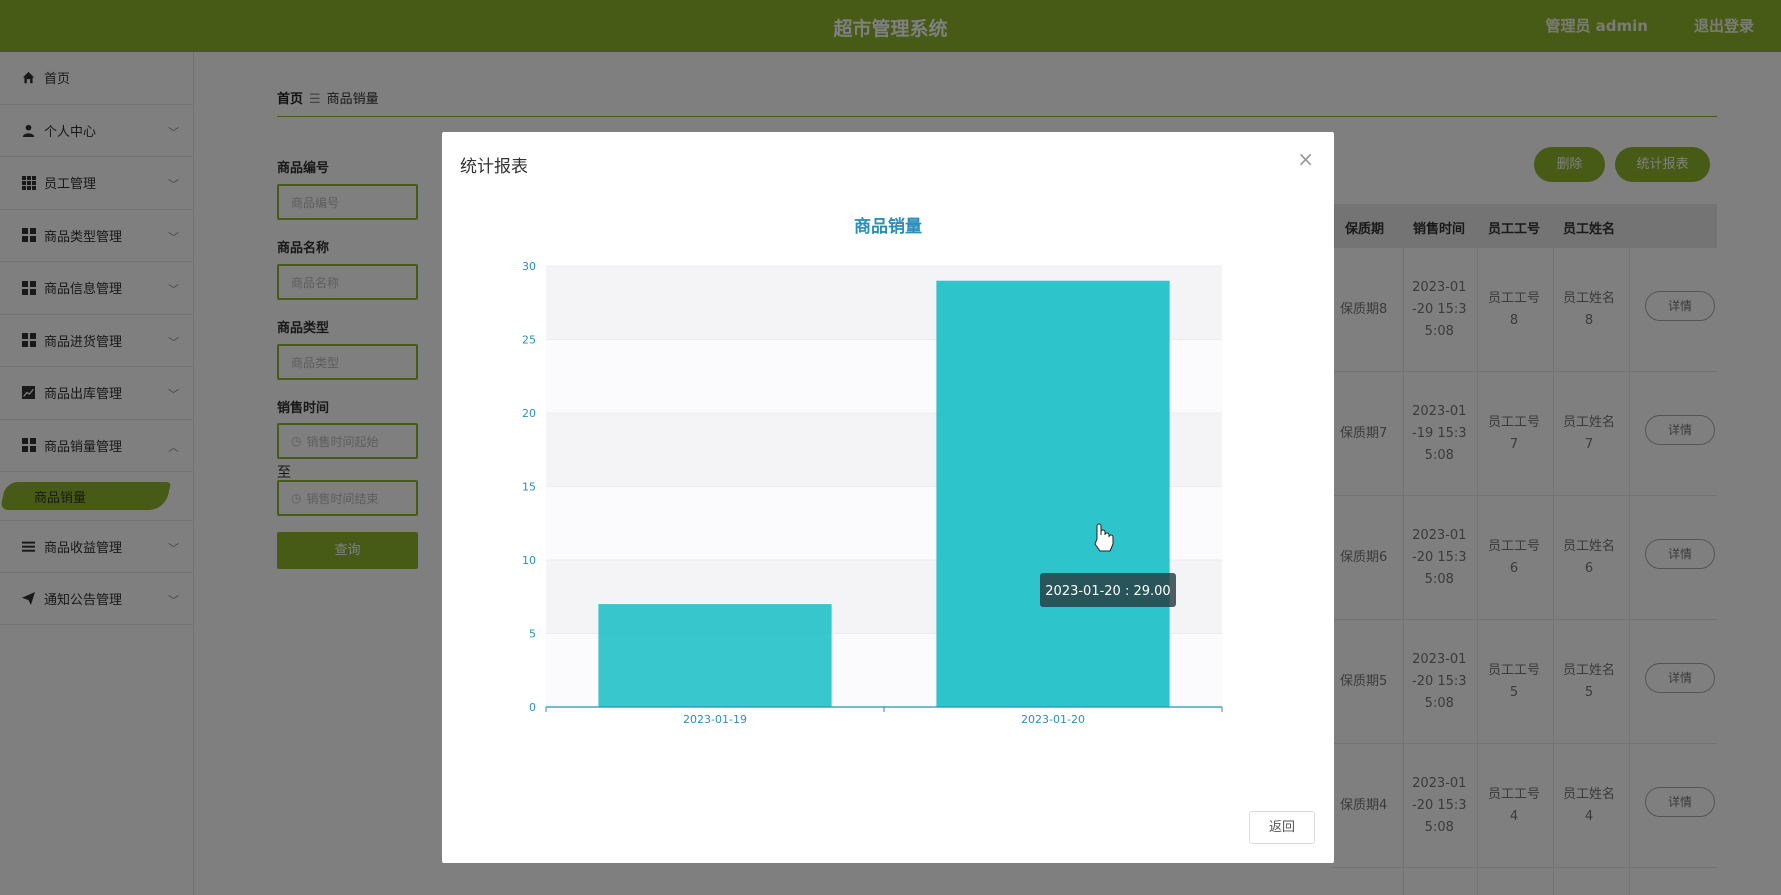  I want to click on y-tick-label: 15, so click(529, 487).